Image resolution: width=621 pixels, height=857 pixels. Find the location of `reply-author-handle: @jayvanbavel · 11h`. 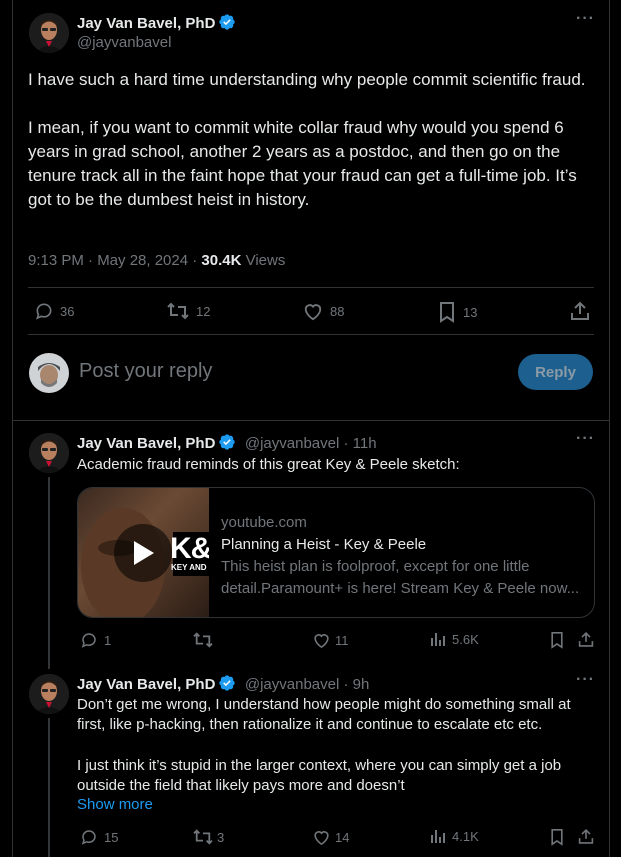

reply-author-handle: @jayvanbavel · 11h is located at coordinates (311, 443).